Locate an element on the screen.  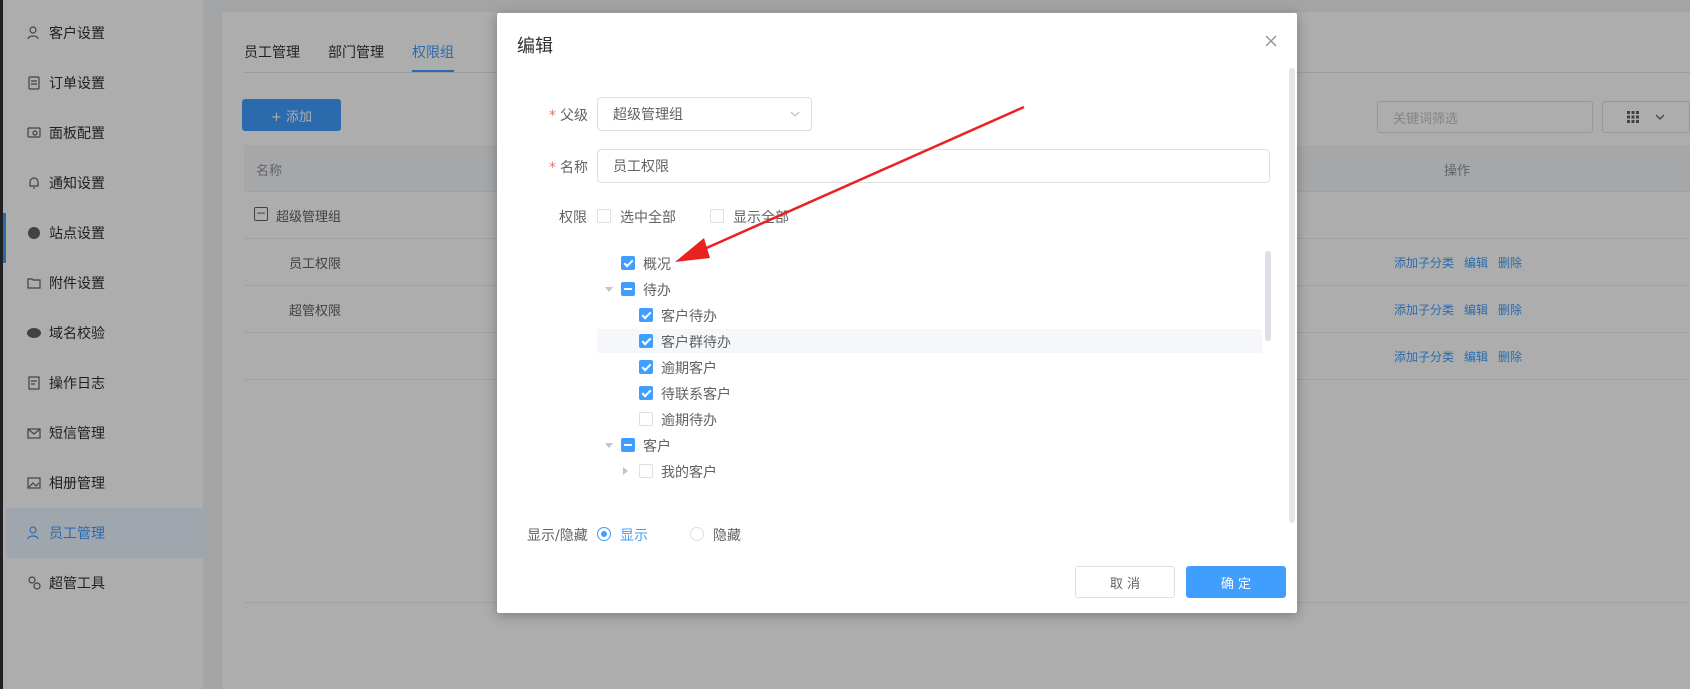
chevron-down-icon is located at coordinates (795, 114).